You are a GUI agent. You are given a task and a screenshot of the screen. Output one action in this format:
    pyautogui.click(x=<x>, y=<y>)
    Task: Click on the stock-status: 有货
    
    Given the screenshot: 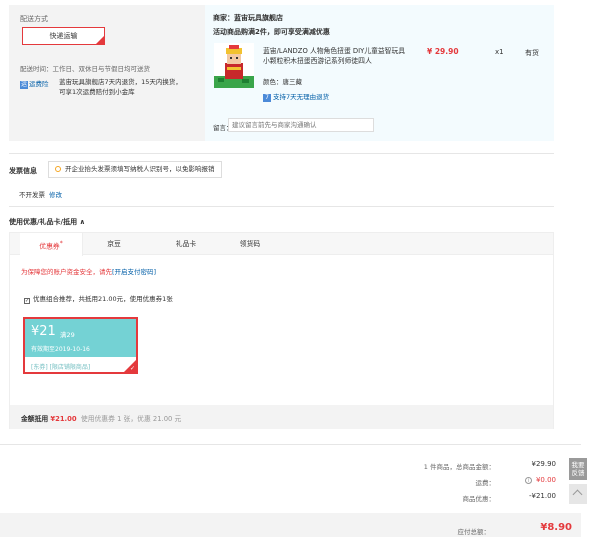 What is the action you would take?
    pyautogui.click(x=532, y=53)
    